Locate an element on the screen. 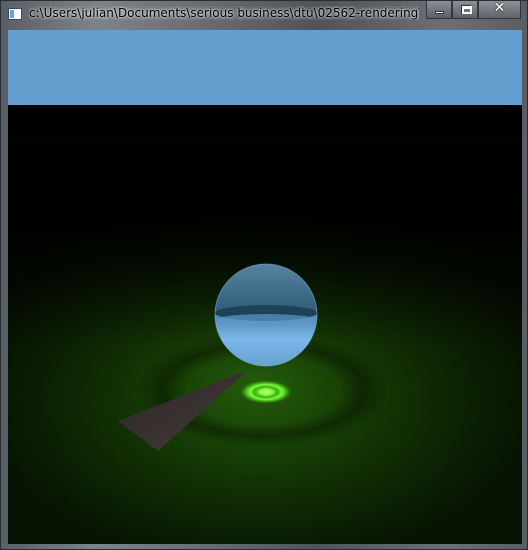 Image resolution: width=528 pixels, height=550 pixels. close-icon: ✕ is located at coordinates (499, 8).